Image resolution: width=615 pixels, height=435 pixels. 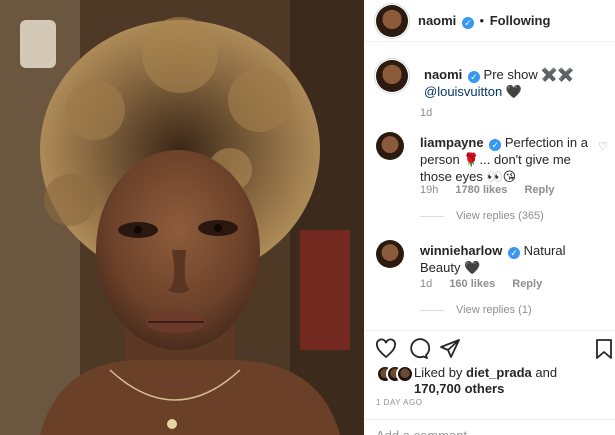 I want to click on caption-mention-link: @louisvuitton, so click(x=463, y=91).